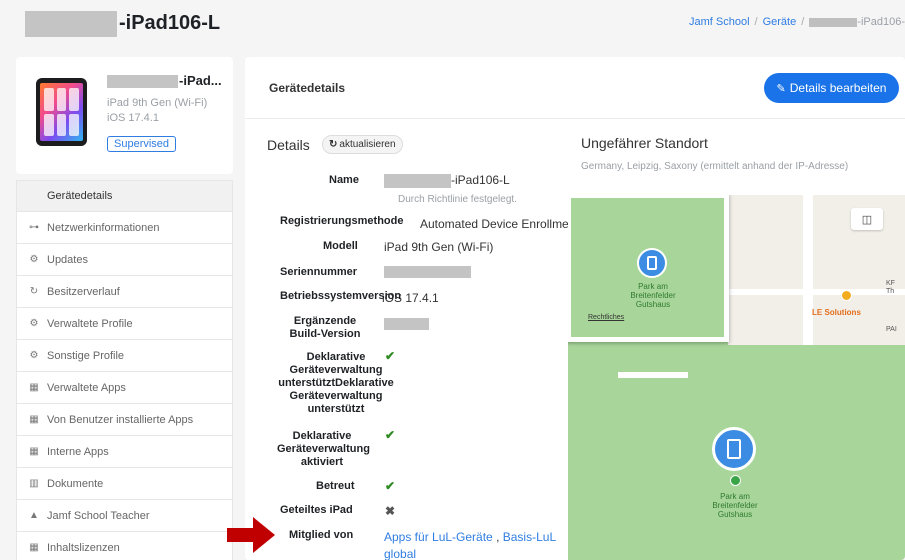  What do you see at coordinates (881, 22) in the screenshot?
I see `breadcrumb-current: -iPad106-` at bounding box center [881, 22].